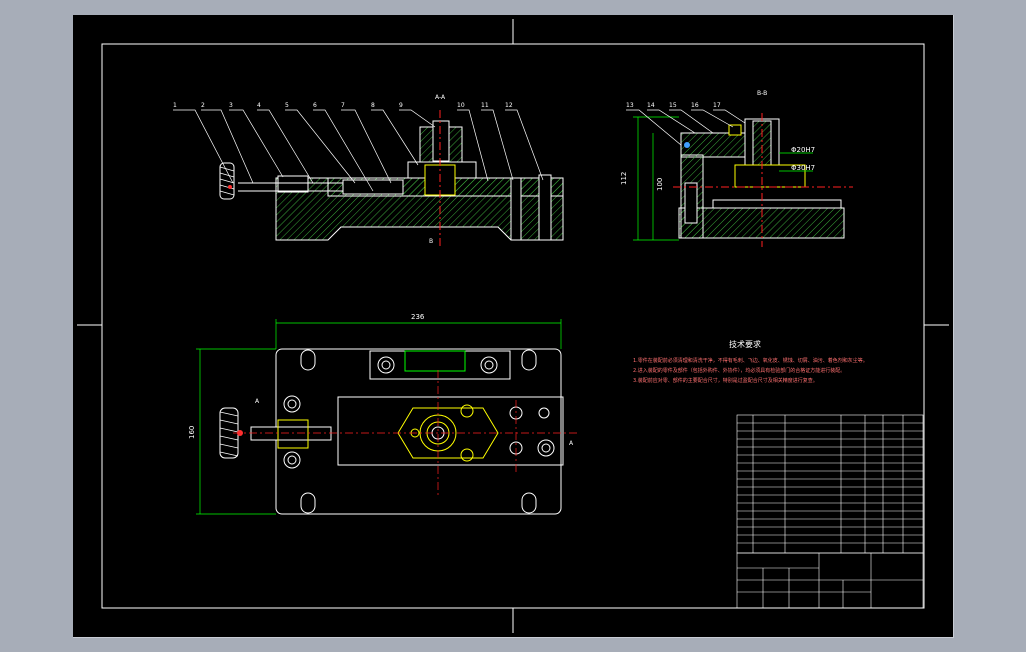  What do you see at coordinates (383, 414) in the screenshot?
I see `plan-view: 236 160 A A` at bounding box center [383, 414].